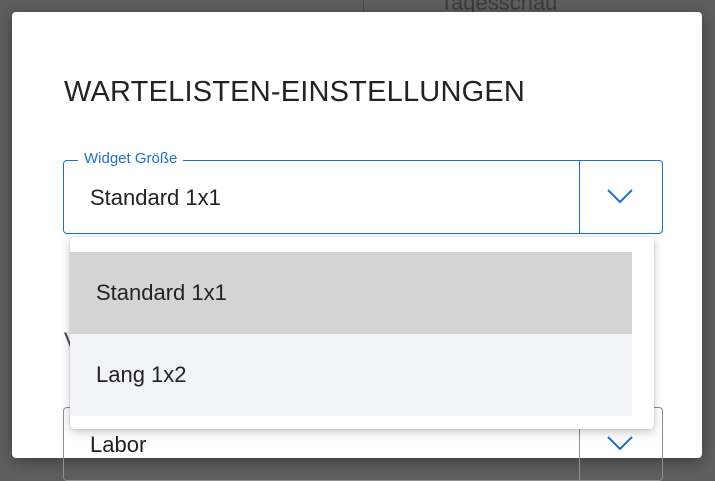  I want to click on second-select-value: Labor, so click(118, 444).